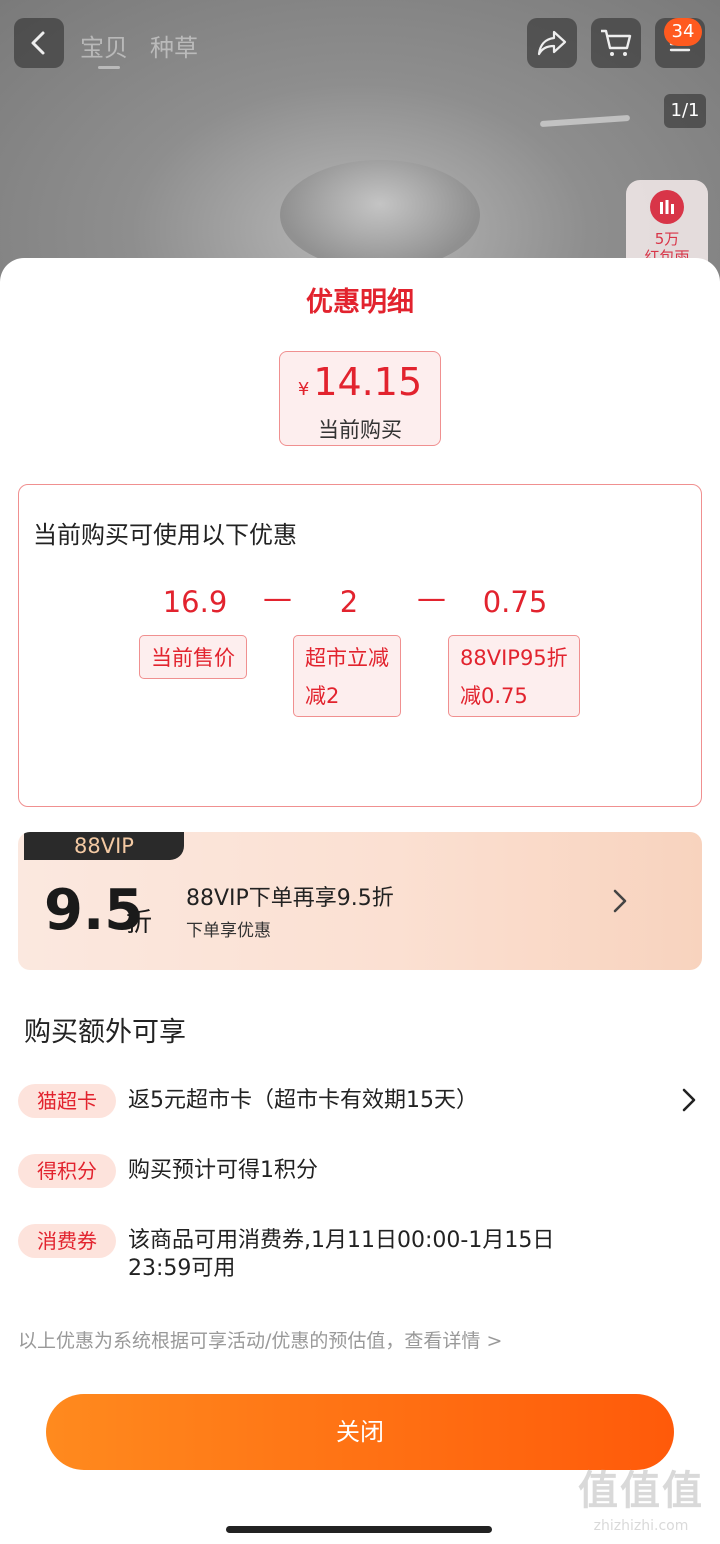 This screenshot has height=1544, width=720. I want to click on tag-market-discount: 超市立减 减2, so click(347, 676).